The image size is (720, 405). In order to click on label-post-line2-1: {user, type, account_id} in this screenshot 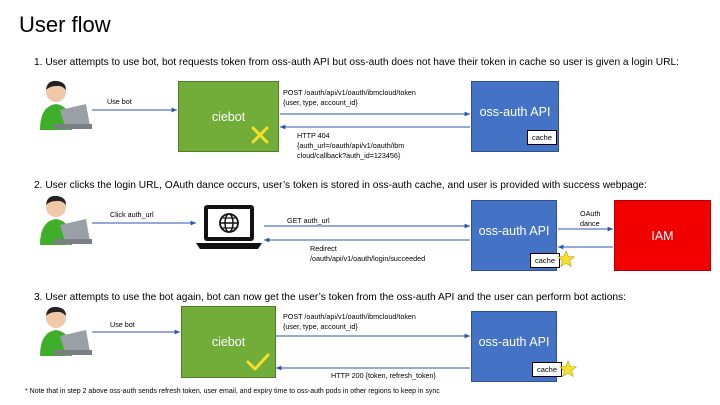, I will do `click(320, 102)`.